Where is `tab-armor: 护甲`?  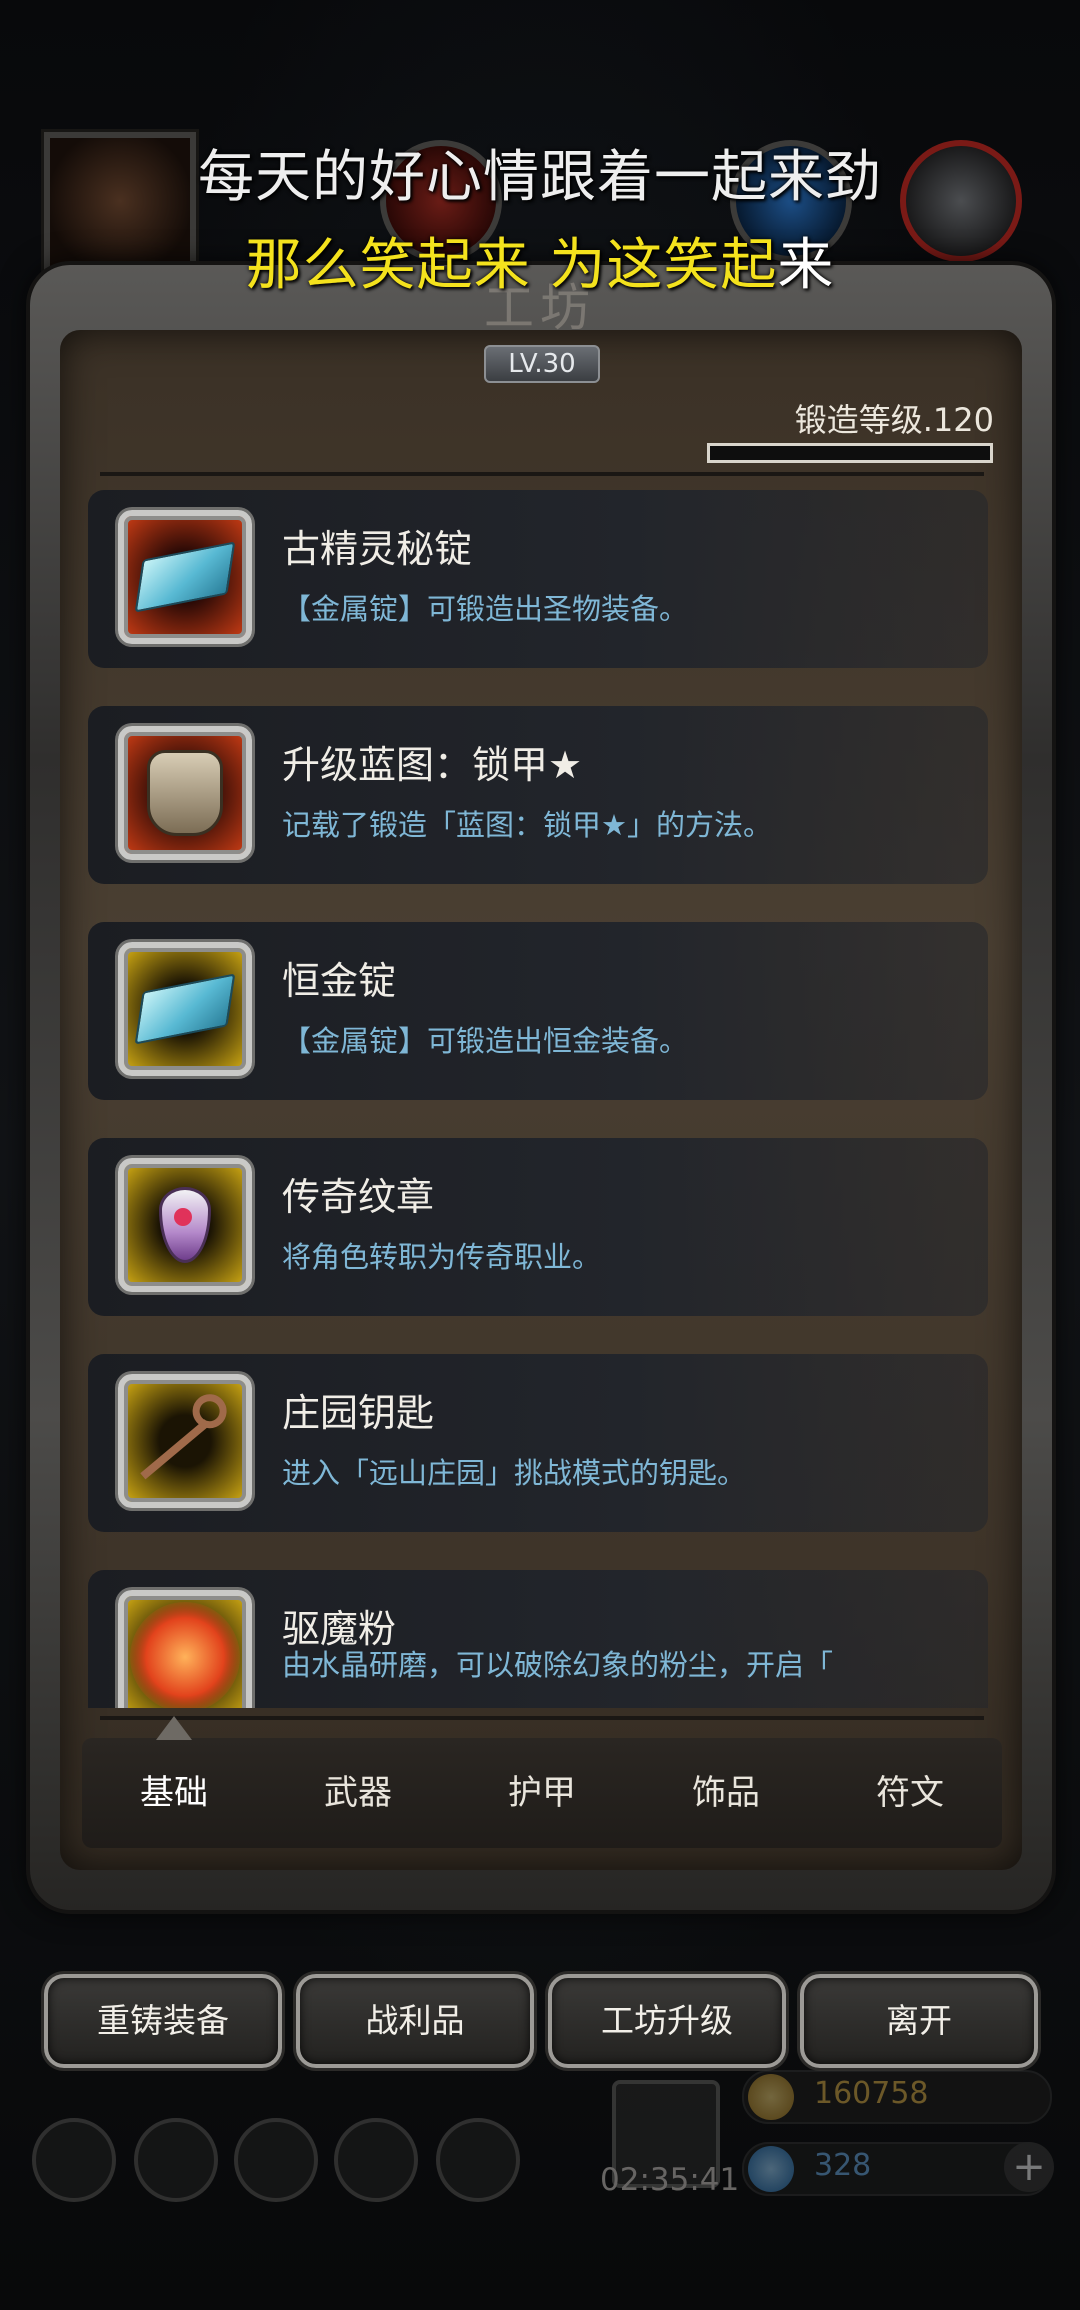 tab-armor: 护甲 is located at coordinates (542, 1793).